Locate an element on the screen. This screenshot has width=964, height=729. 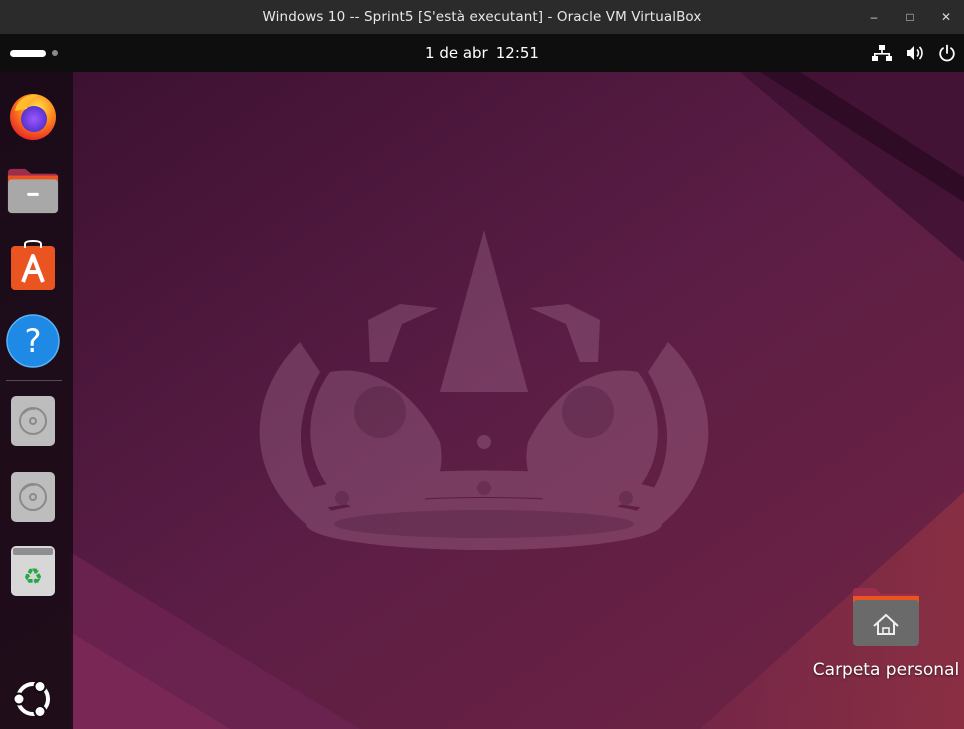
maximize-button: □ is located at coordinates (910, 17).